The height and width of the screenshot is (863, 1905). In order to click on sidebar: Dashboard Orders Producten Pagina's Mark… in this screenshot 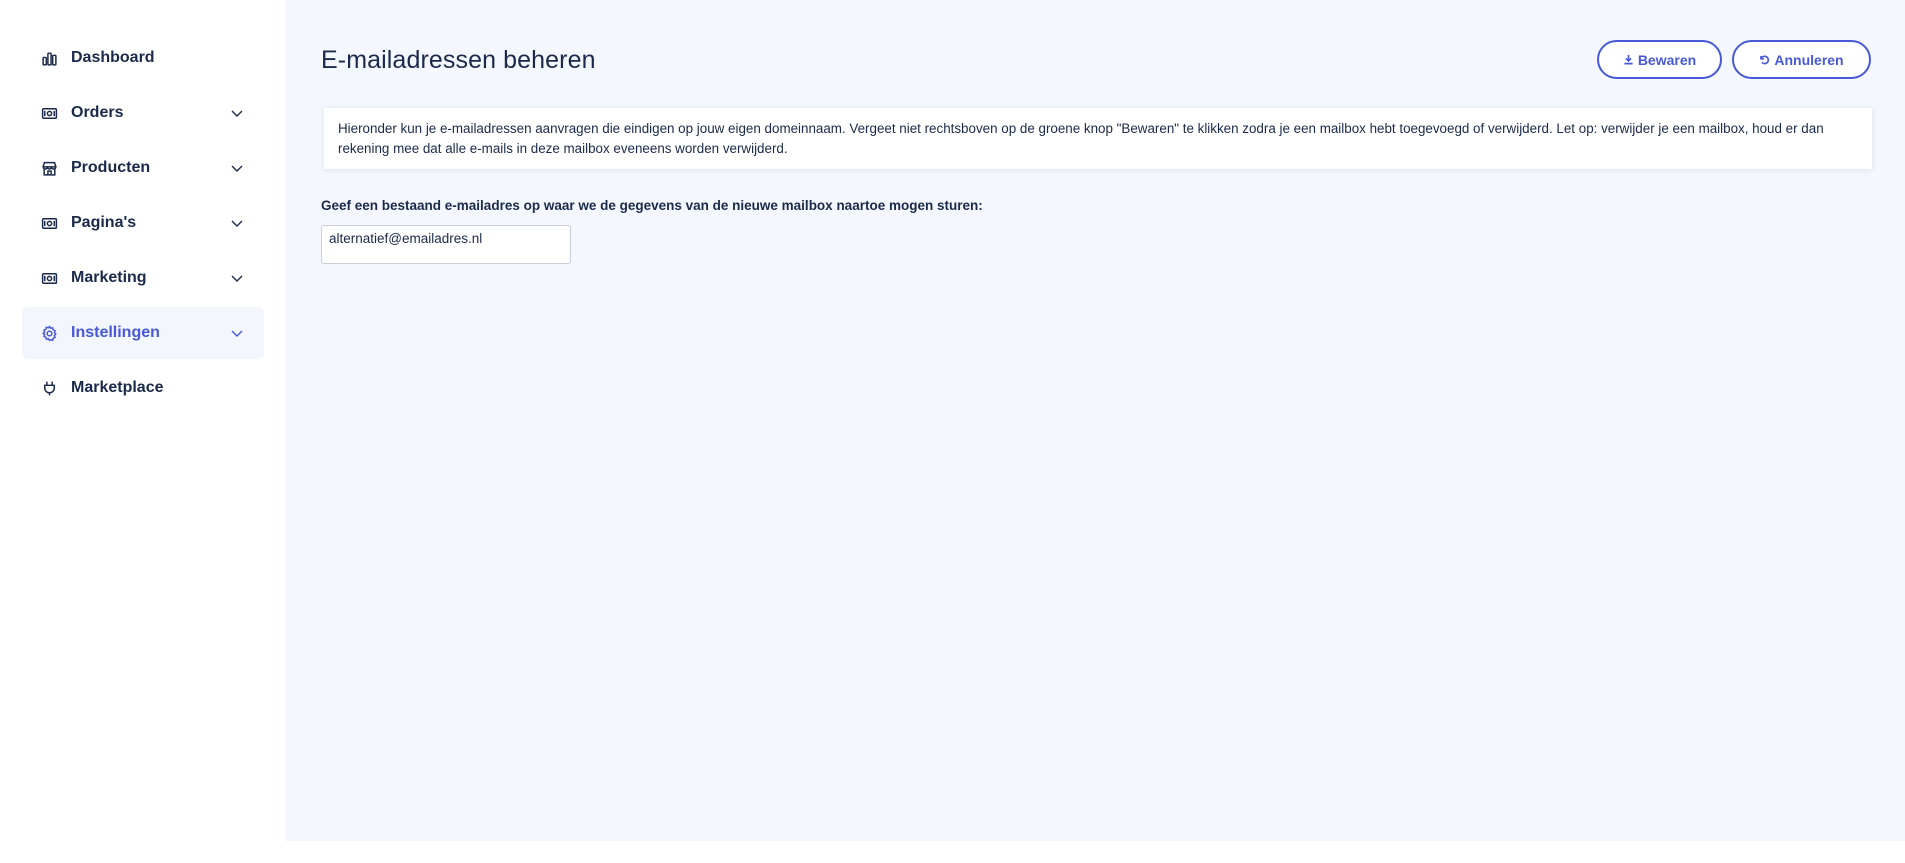, I will do `click(142, 431)`.